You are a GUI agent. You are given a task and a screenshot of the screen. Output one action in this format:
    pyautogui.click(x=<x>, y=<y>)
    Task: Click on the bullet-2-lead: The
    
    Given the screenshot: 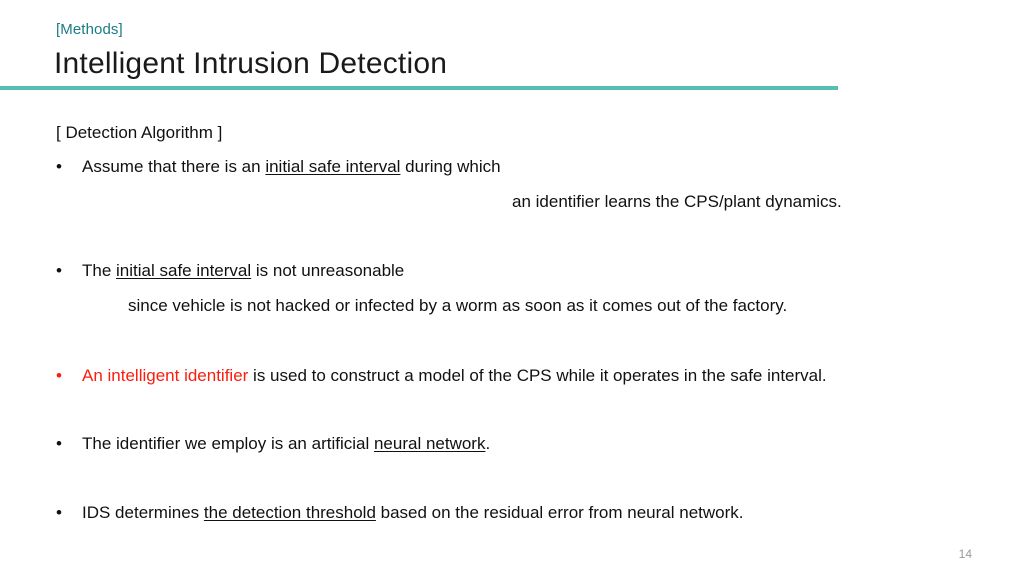 What is the action you would take?
    pyautogui.click(x=99, y=270)
    